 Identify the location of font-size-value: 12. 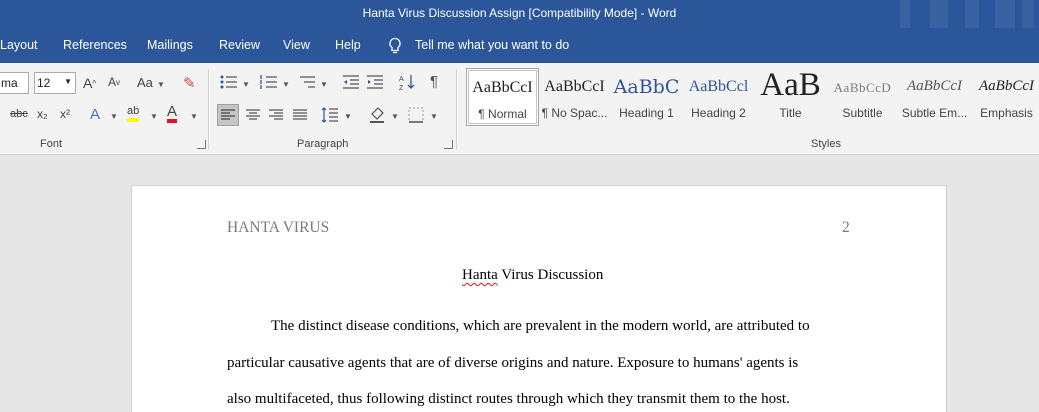
(44, 83).